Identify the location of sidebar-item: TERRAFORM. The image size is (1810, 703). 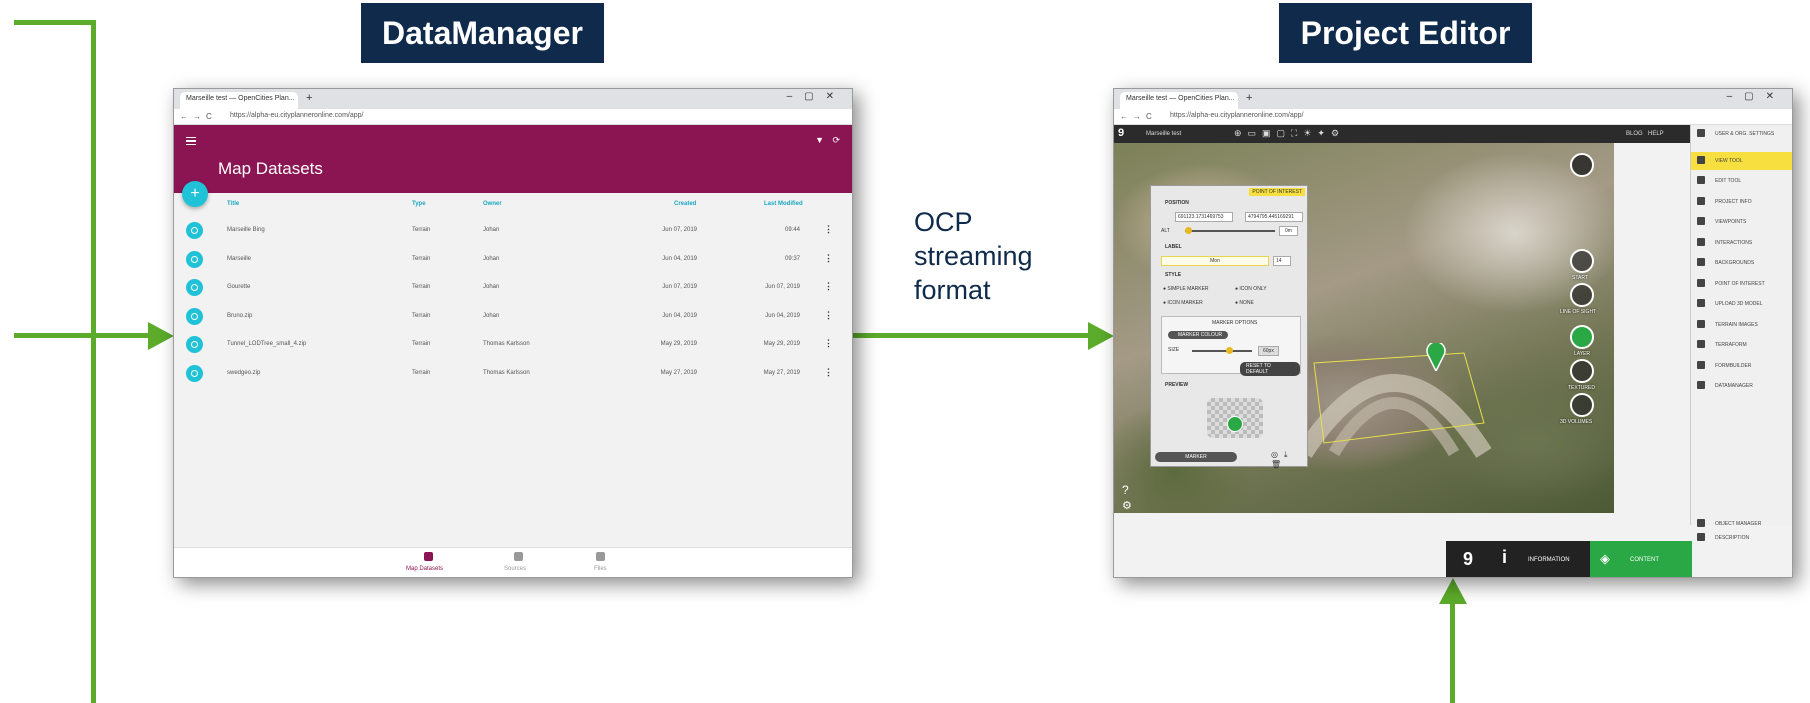
(1741, 345).